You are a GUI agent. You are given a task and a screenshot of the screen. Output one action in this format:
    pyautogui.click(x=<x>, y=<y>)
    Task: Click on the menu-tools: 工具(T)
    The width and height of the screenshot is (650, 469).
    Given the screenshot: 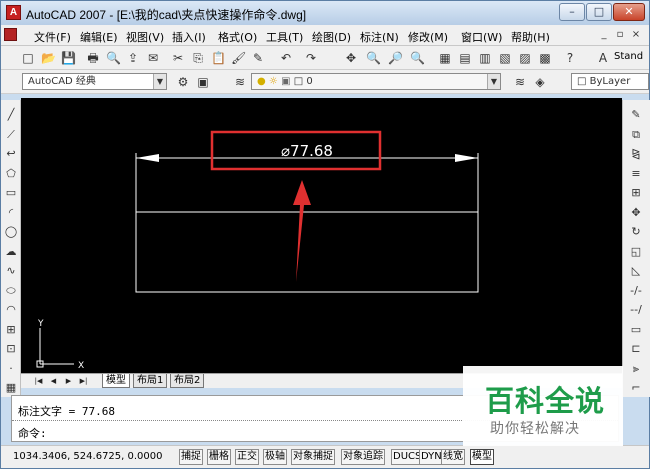 What is the action you would take?
    pyautogui.click(x=284, y=37)
    